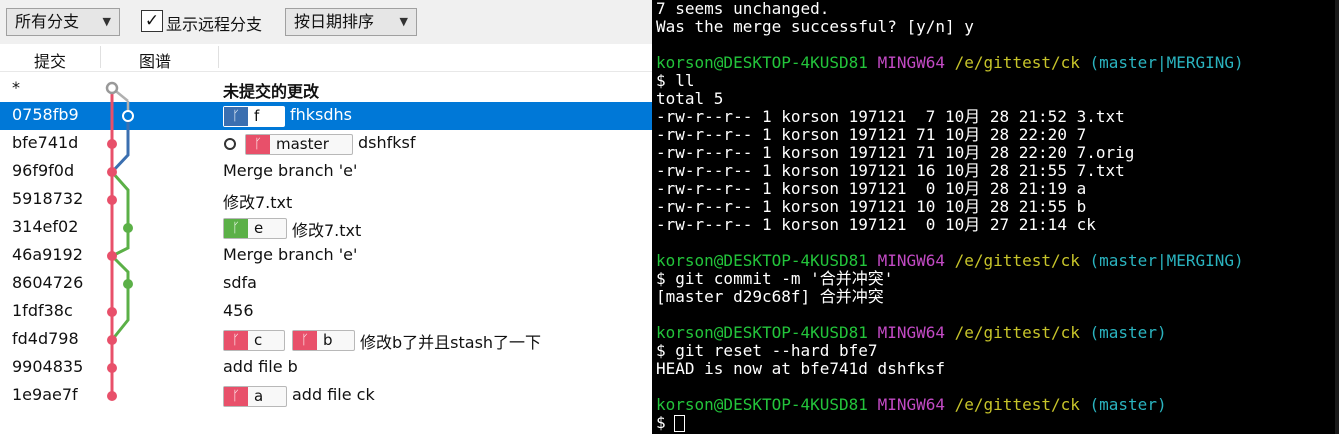 This screenshot has height=434, width=1339. Describe the element at coordinates (321, 114) in the screenshot. I see `commit-message: fhksdhs` at that location.